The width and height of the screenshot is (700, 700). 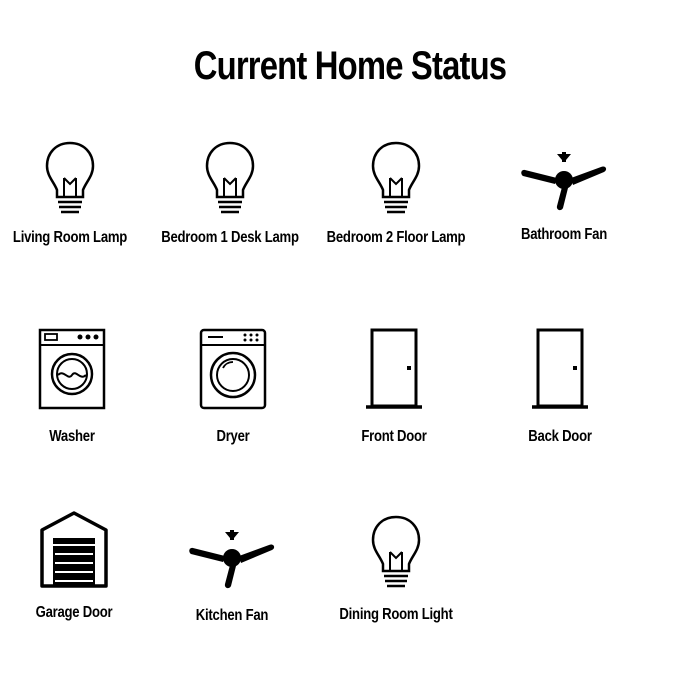 I want to click on garage-icon, so click(x=74, y=549).